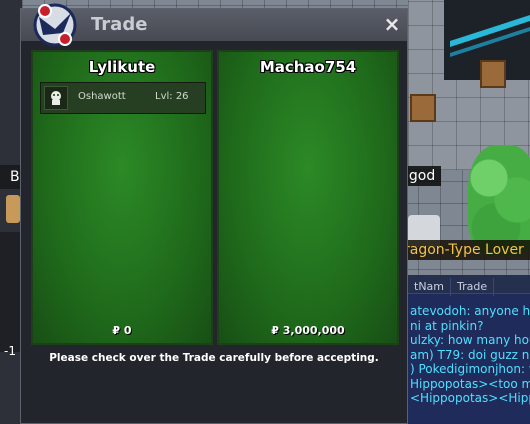  I want to click on money-amount-left: ₽ 0, so click(122, 330).